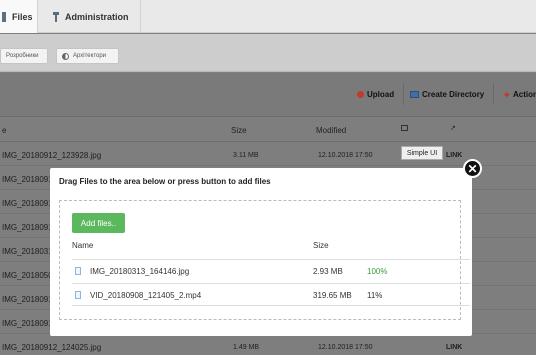 The width and height of the screenshot is (536, 355). What do you see at coordinates (360, 94) in the screenshot?
I see `upload-icon` at bounding box center [360, 94].